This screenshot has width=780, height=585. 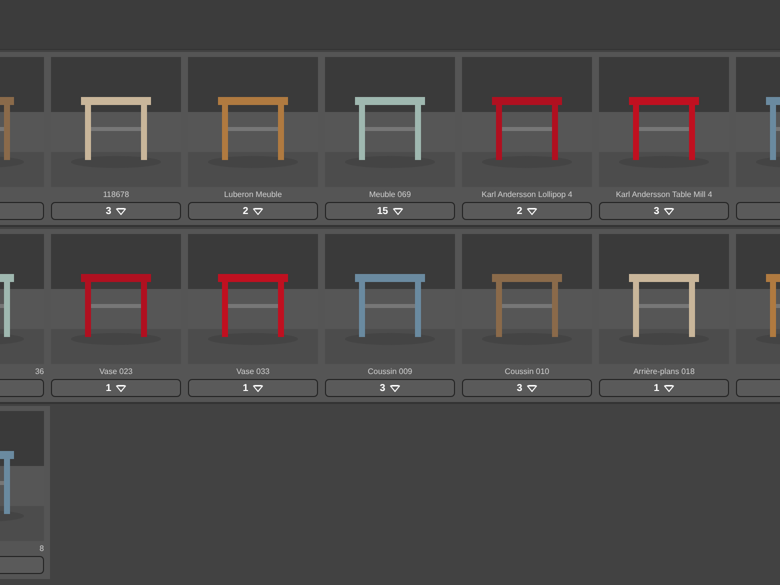 What do you see at coordinates (116, 194) in the screenshot?
I see `item-title: 118678` at bounding box center [116, 194].